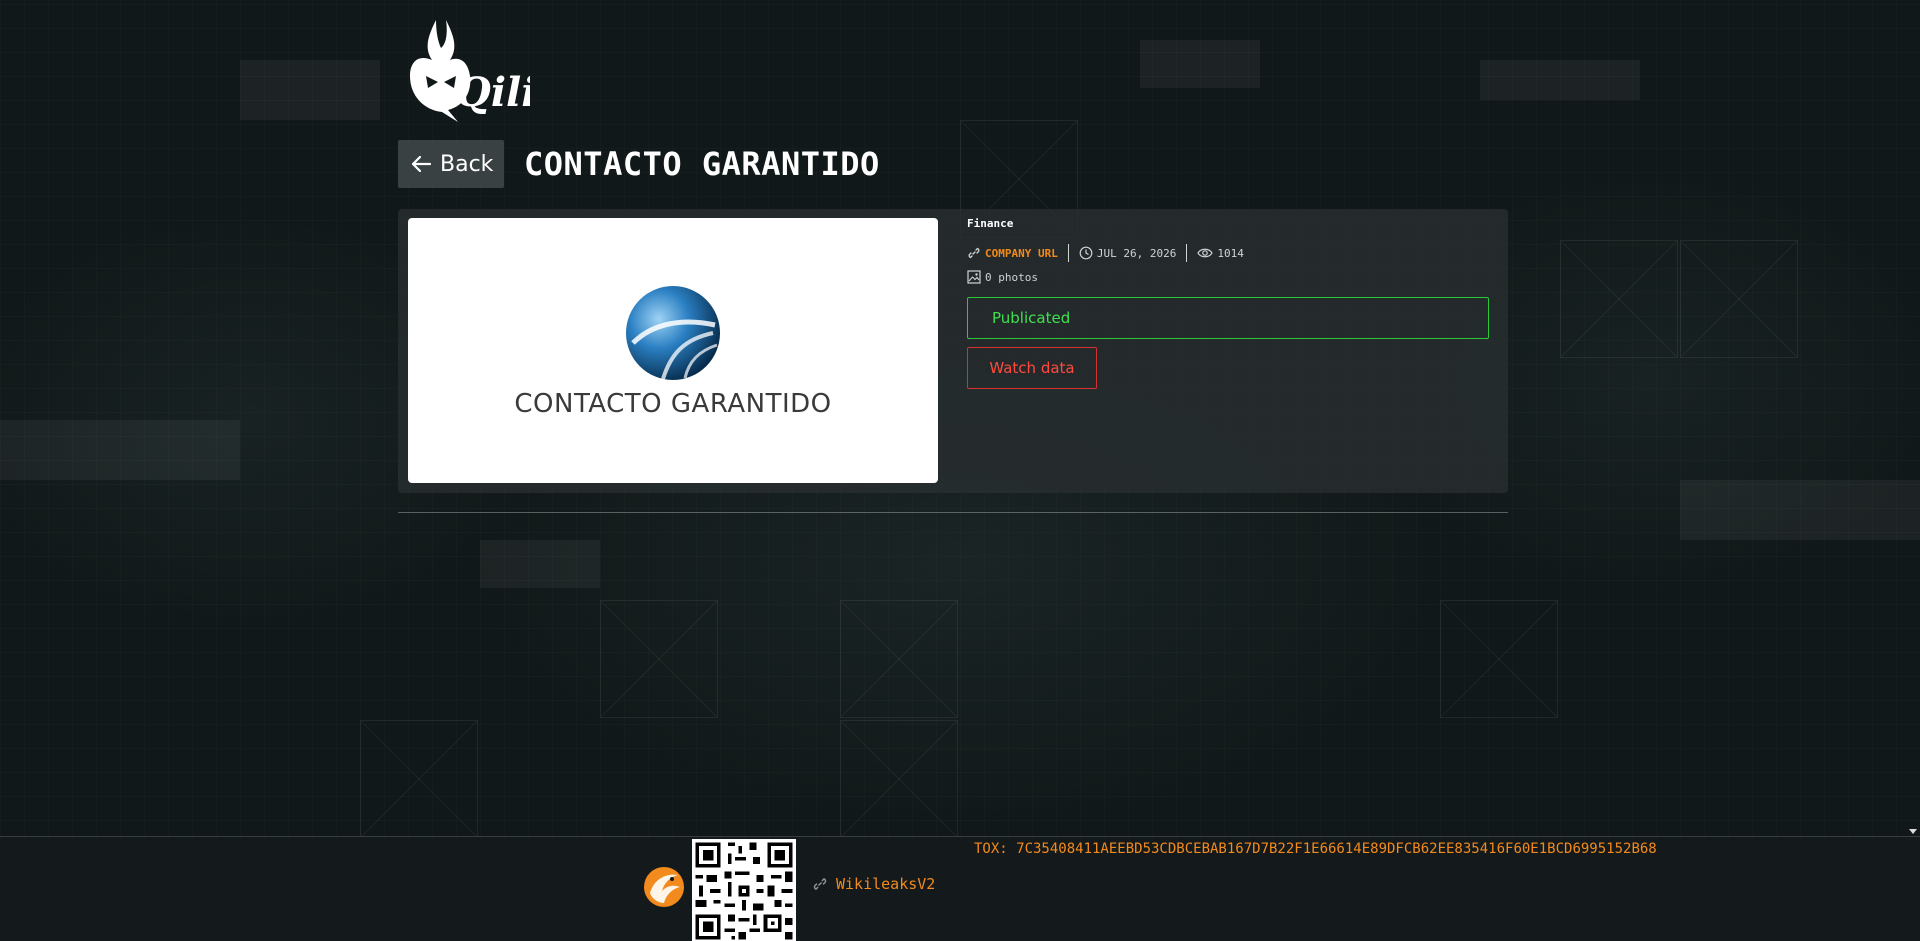 This screenshot has height=941, width=1920. I want to click on image-icon, so click(974, 277).